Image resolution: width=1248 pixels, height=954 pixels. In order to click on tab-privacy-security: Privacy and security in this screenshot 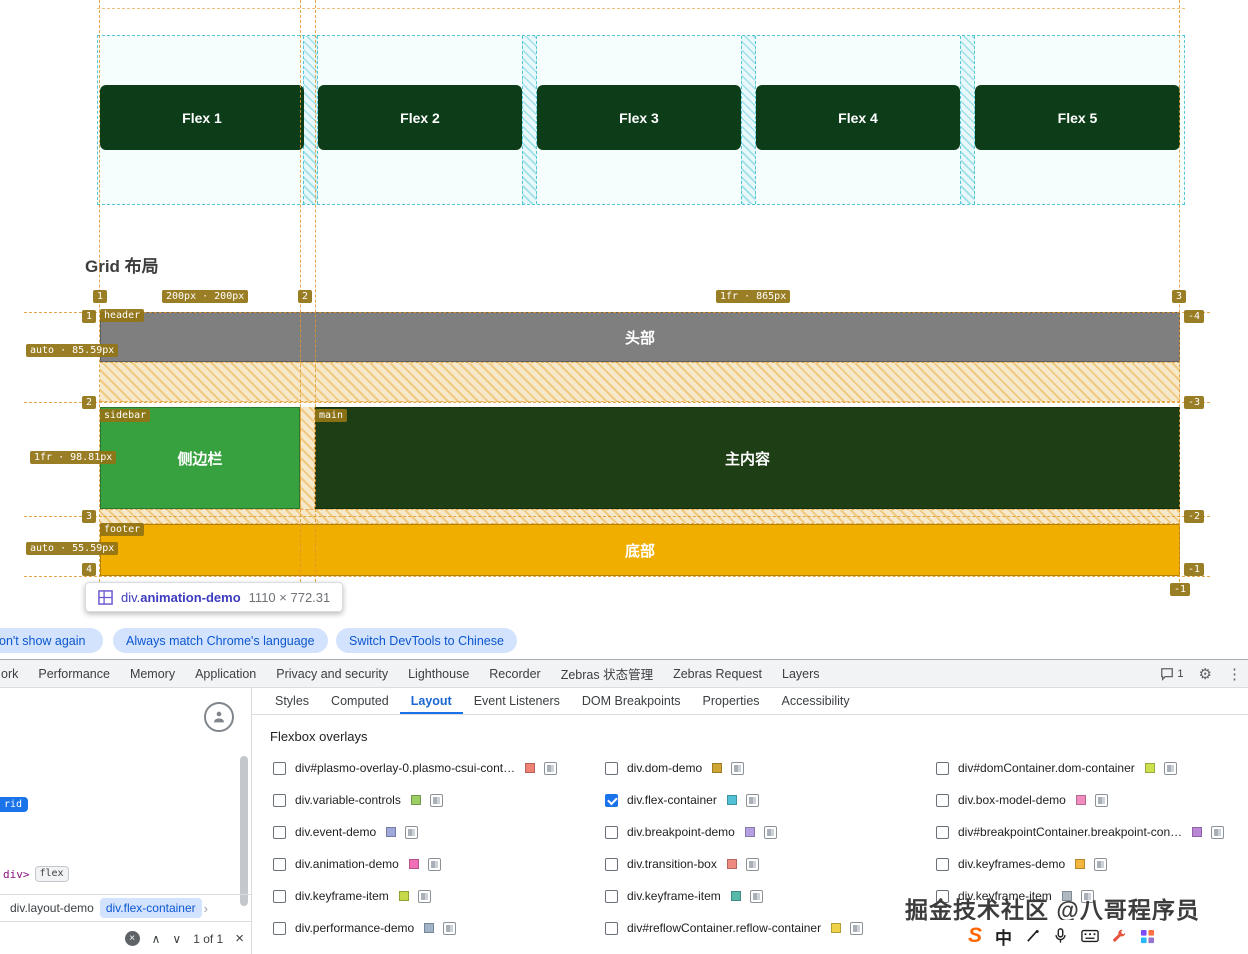, I will do `click(332, 674)`.